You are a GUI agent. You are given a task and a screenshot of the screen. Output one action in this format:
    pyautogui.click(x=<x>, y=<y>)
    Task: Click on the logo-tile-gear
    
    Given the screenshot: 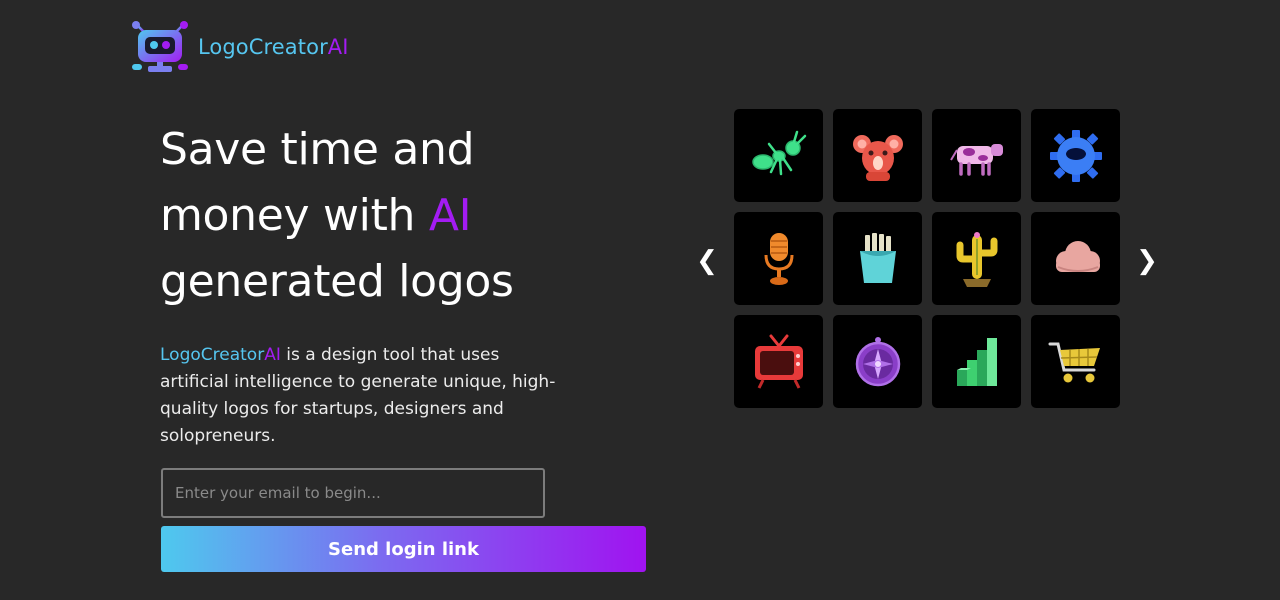 What is the action you would take?
    pyautogui.click(x=1075, y=155)
    